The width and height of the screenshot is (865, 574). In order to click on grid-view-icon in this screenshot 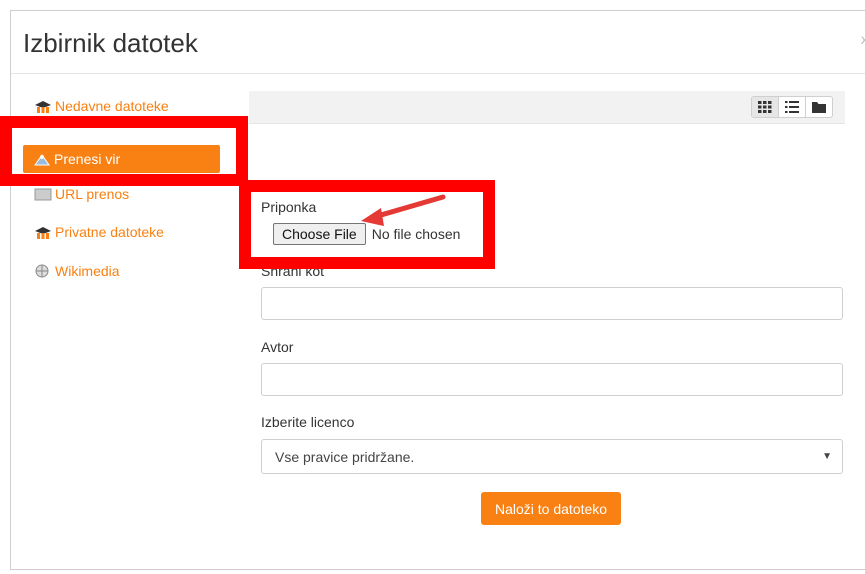, I will do `click(765, 107)`.